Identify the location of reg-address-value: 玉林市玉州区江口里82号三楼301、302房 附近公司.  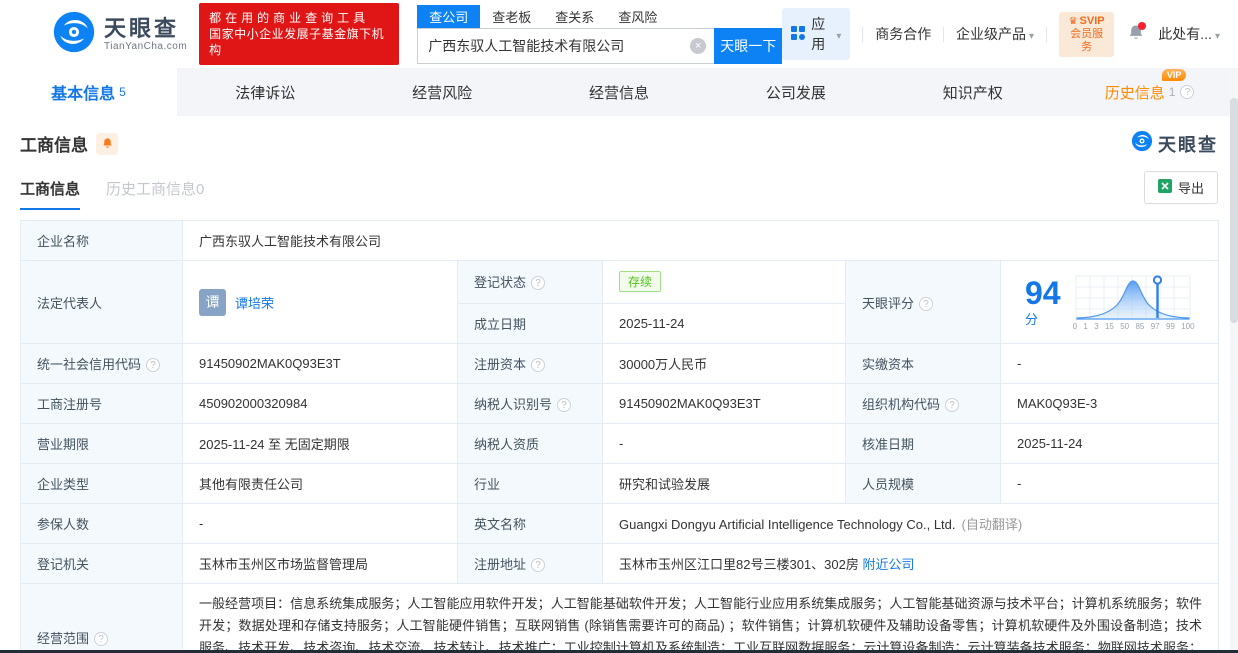
(910, 563).